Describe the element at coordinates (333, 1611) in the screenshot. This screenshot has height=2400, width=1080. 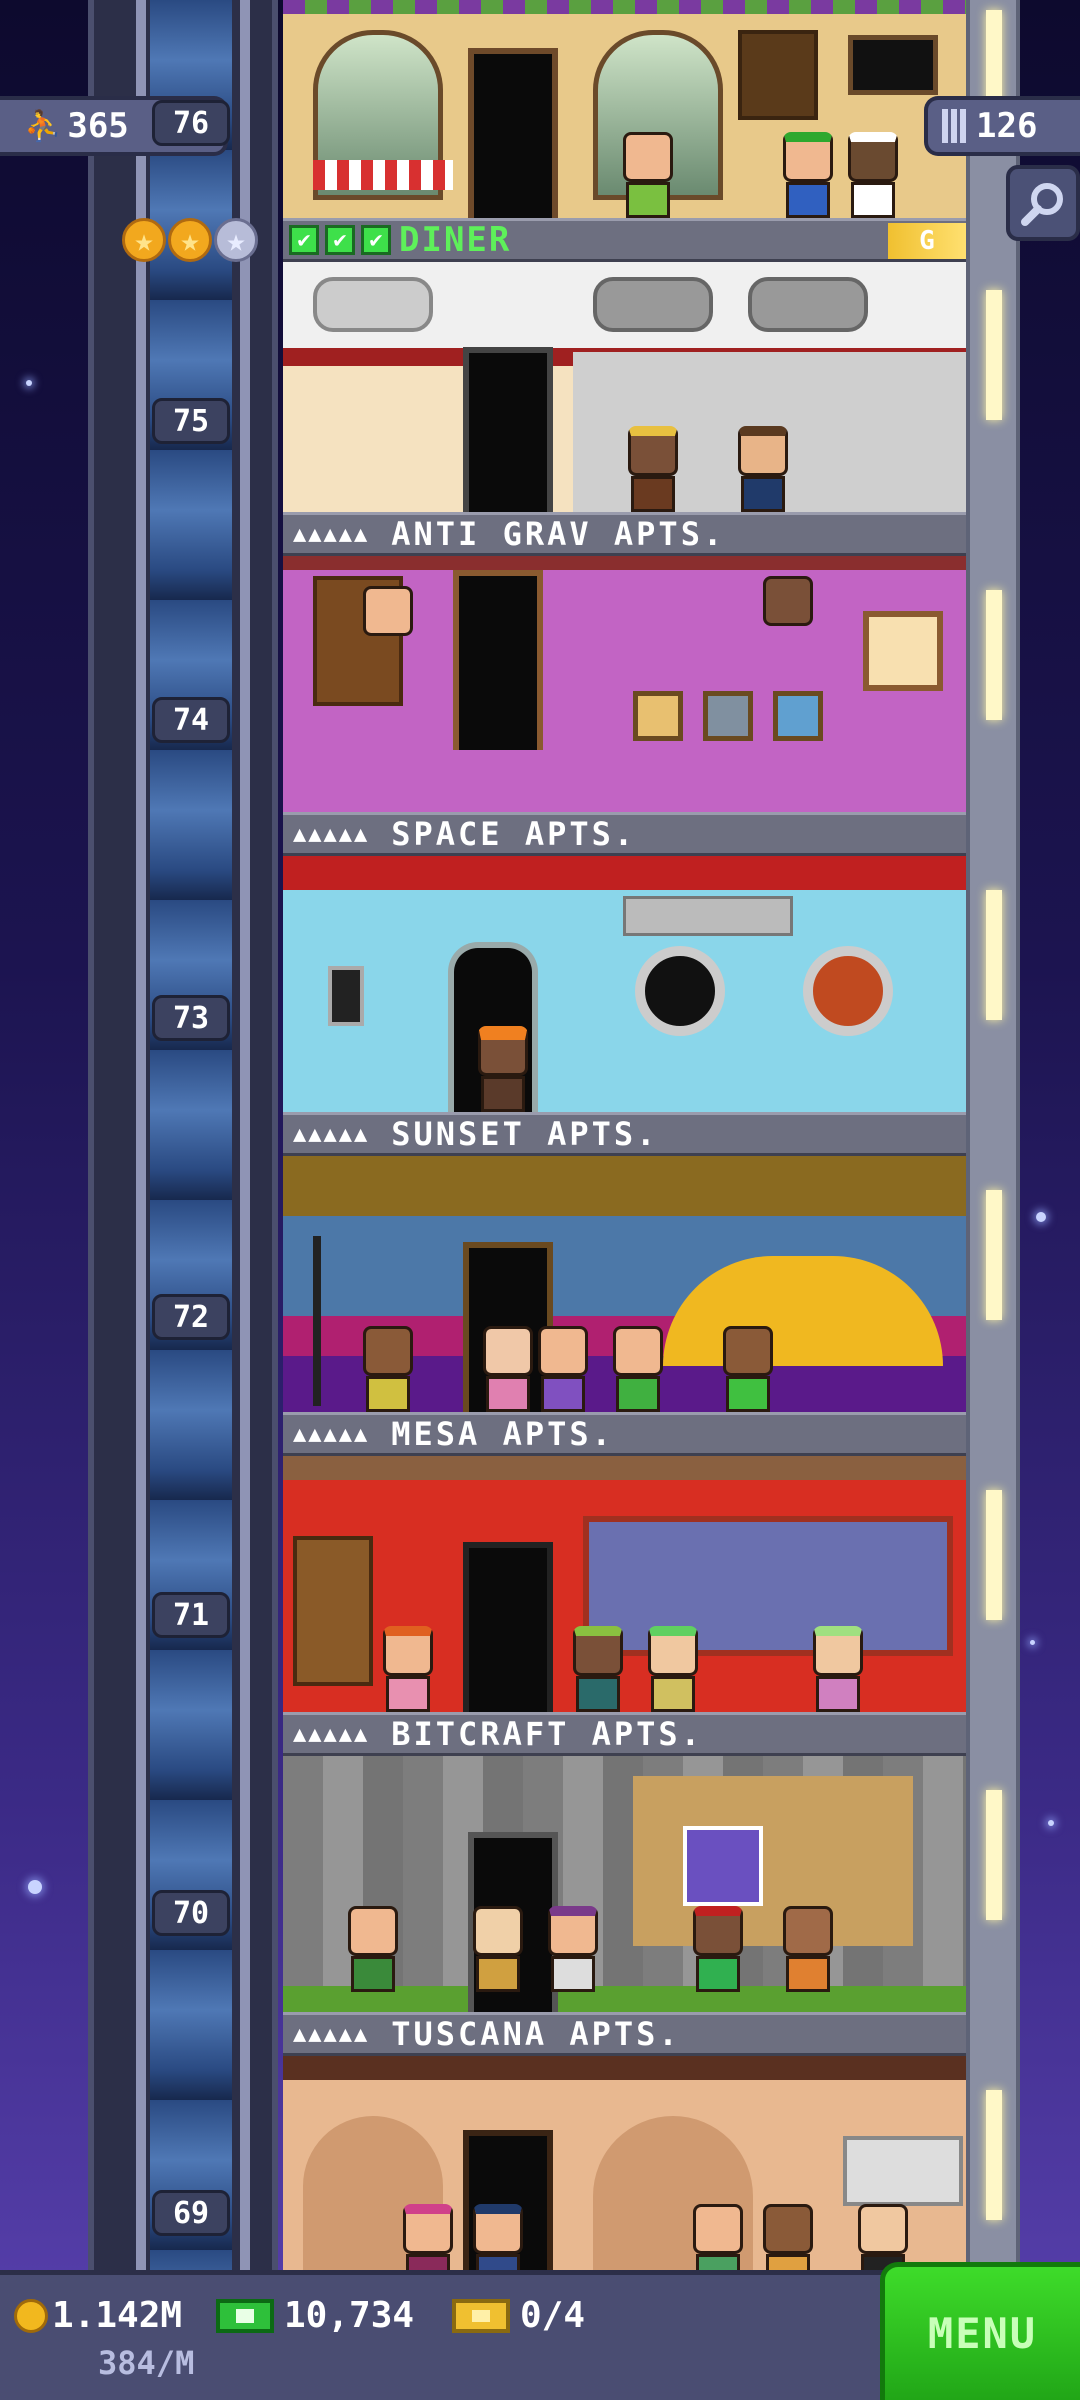
I see `bookshelf` at that location.